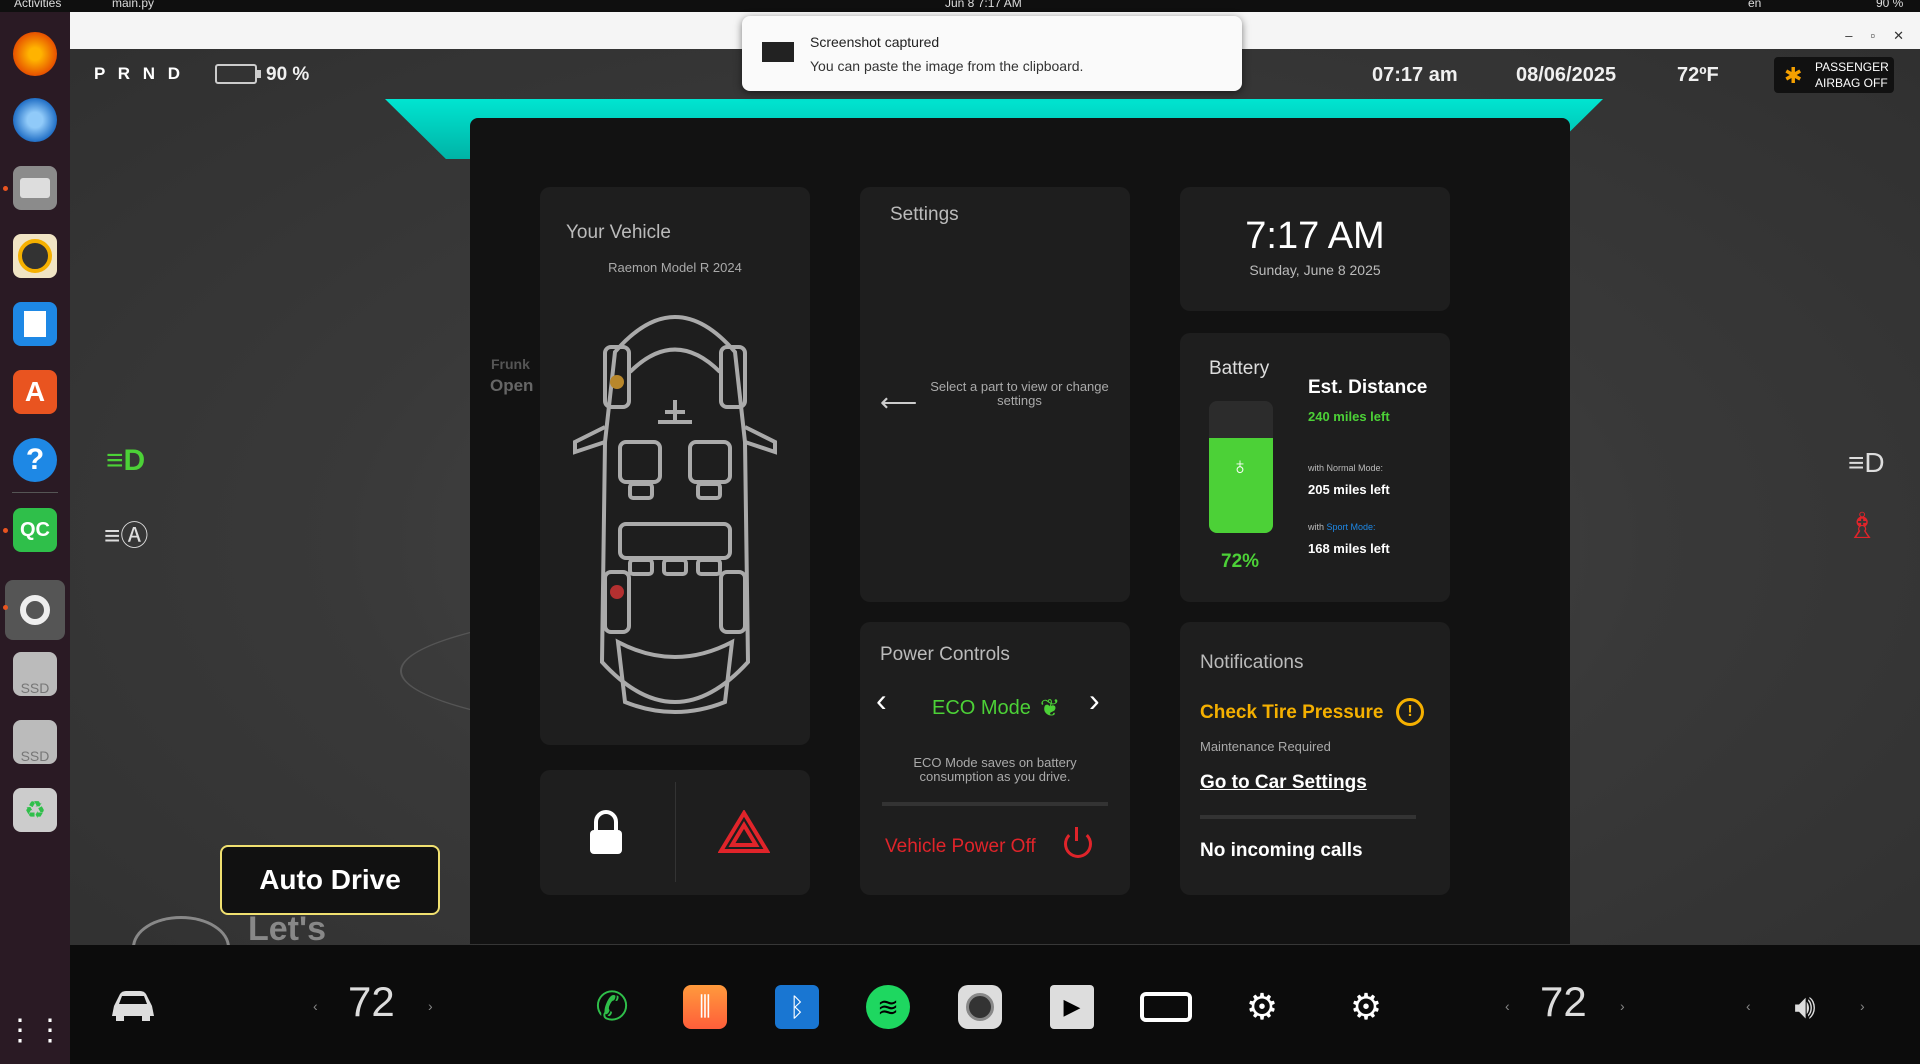 Image resolution: width=1920 pixels, height=1064 pixels. What do you see at coordinates (617, 382) in the screenshot?
I see `door-indicator-front-left` at bounding box center [617, 382].